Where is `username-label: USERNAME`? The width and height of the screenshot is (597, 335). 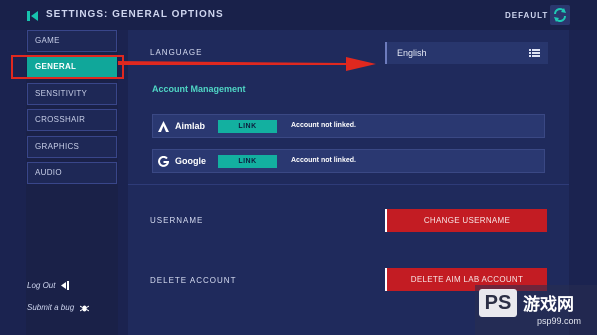 username-label: USERNAME is located at coordinates (177, 220).